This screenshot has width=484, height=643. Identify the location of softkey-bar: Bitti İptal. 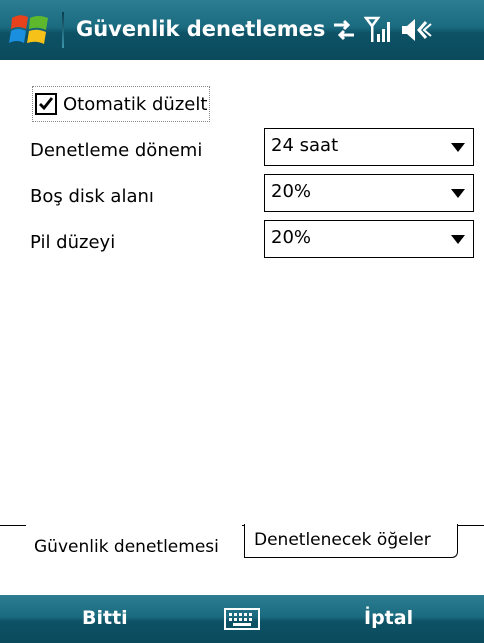
(242, 619).